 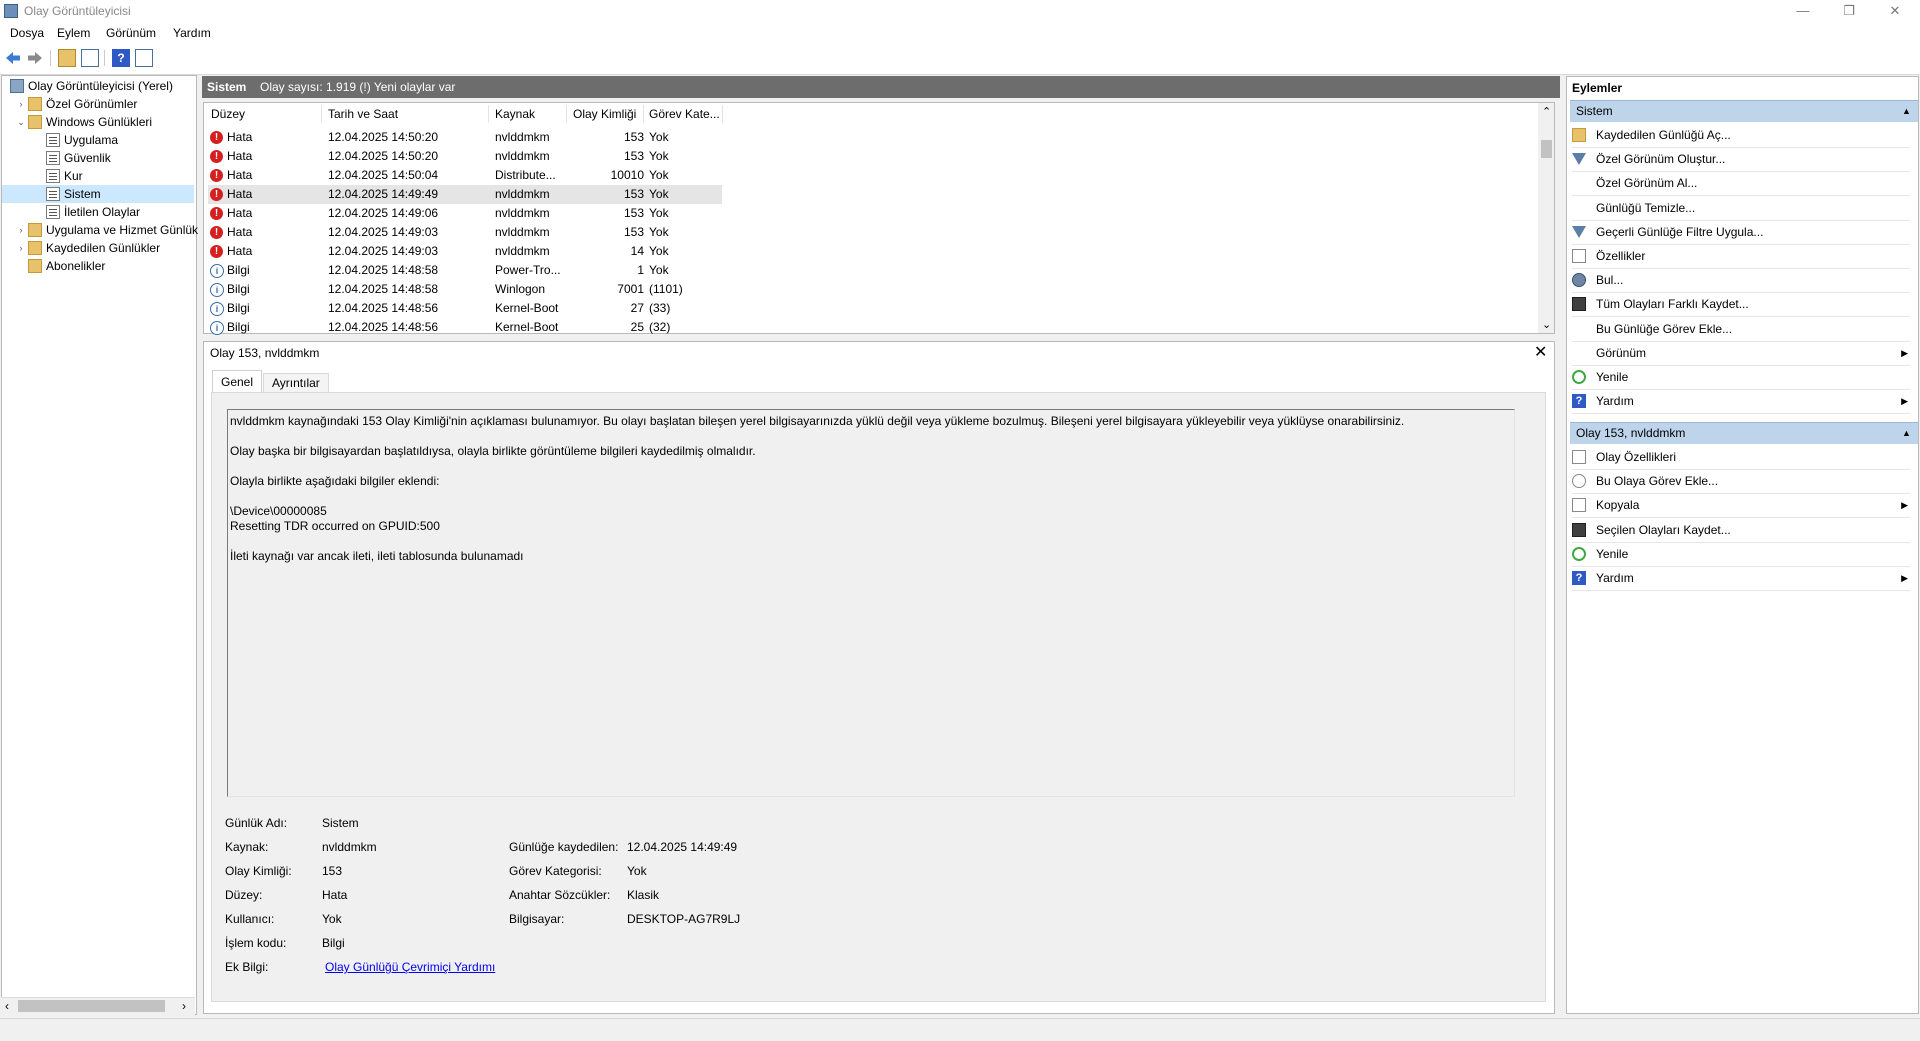 I want to click on tree-item: Olay Görüntüleyicisi (Yerel), so click(x=98, y=86).